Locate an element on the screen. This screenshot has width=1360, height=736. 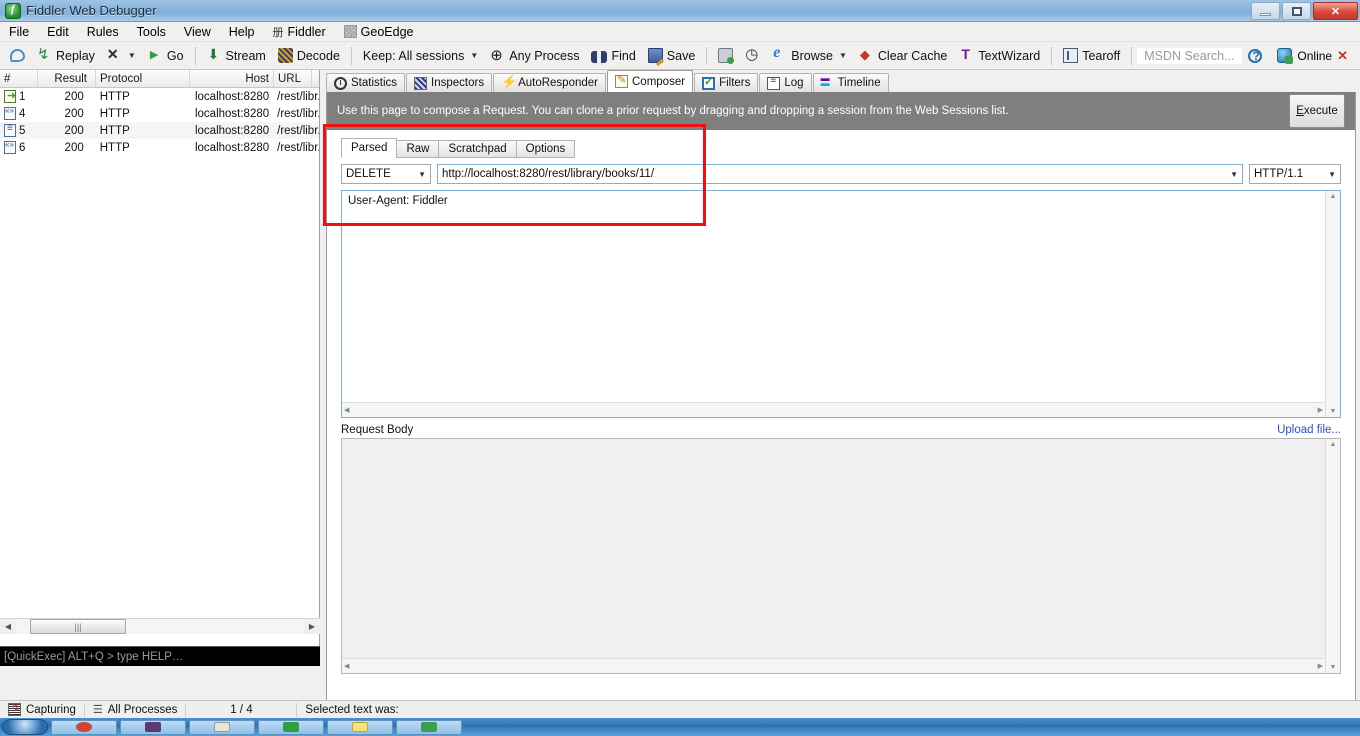
clear-cache-icon is located at coordinates (866, 55).